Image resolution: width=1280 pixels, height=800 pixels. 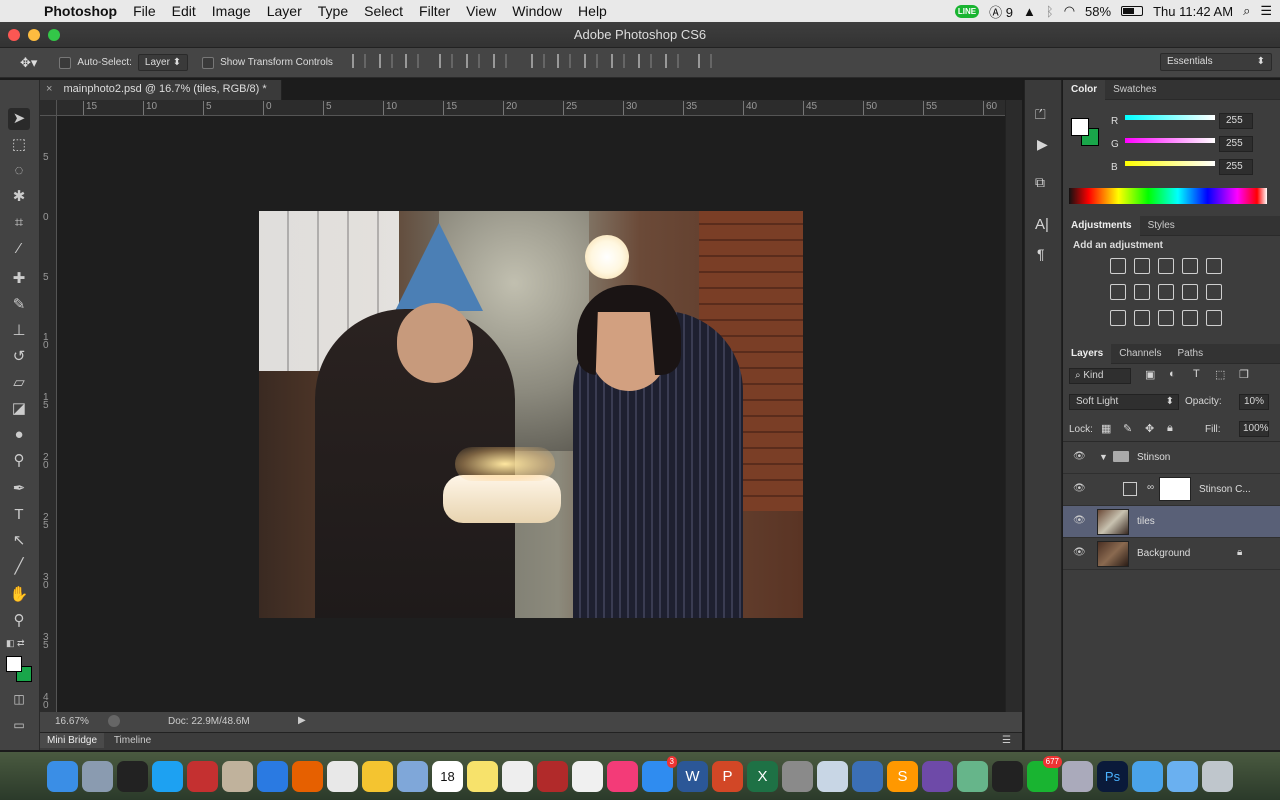 I want to click on battery-status: 58%, so click(x=1098, y=11).